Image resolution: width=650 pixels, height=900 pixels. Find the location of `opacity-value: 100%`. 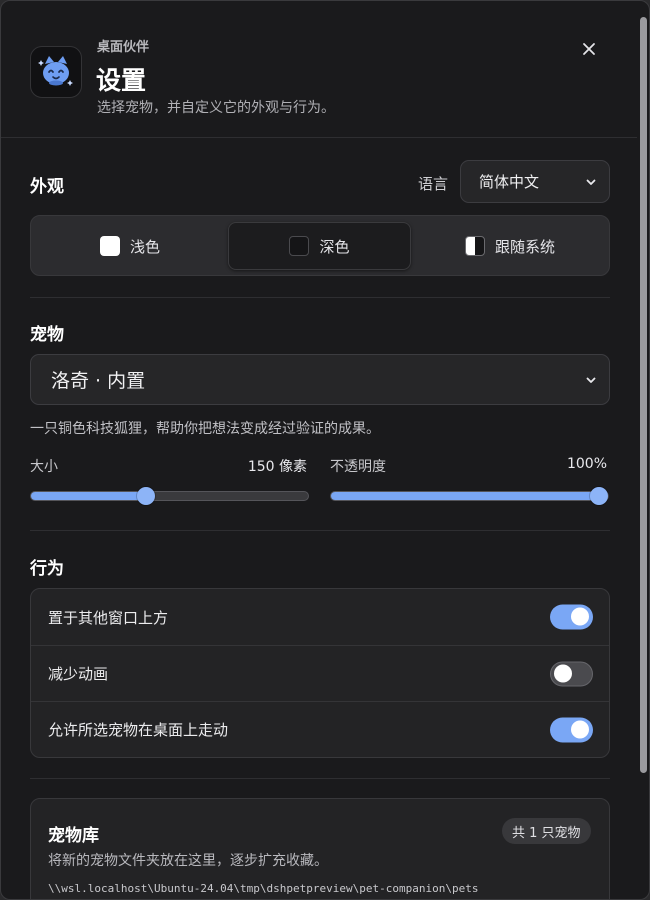

opacity-value: 100% is located at coordinates (586, 464).